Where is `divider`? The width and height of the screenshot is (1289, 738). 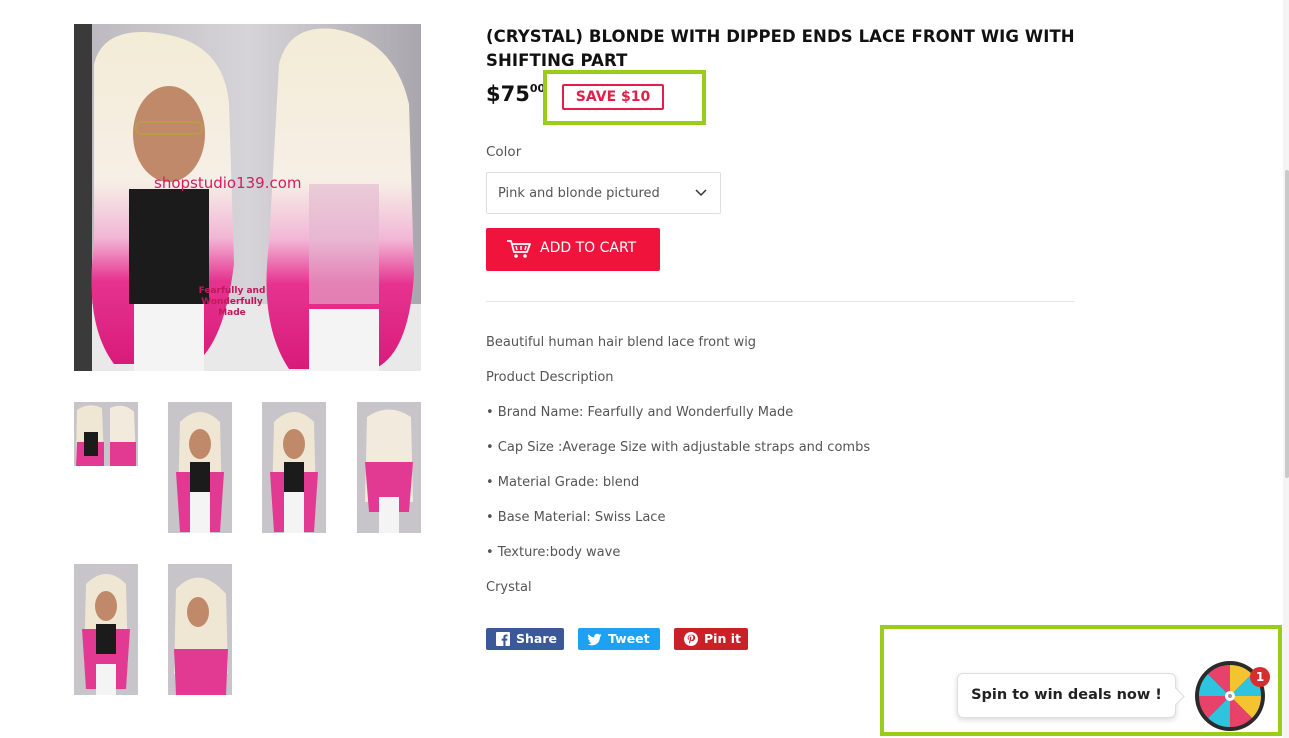 divider is located at coordinates (780, 301).